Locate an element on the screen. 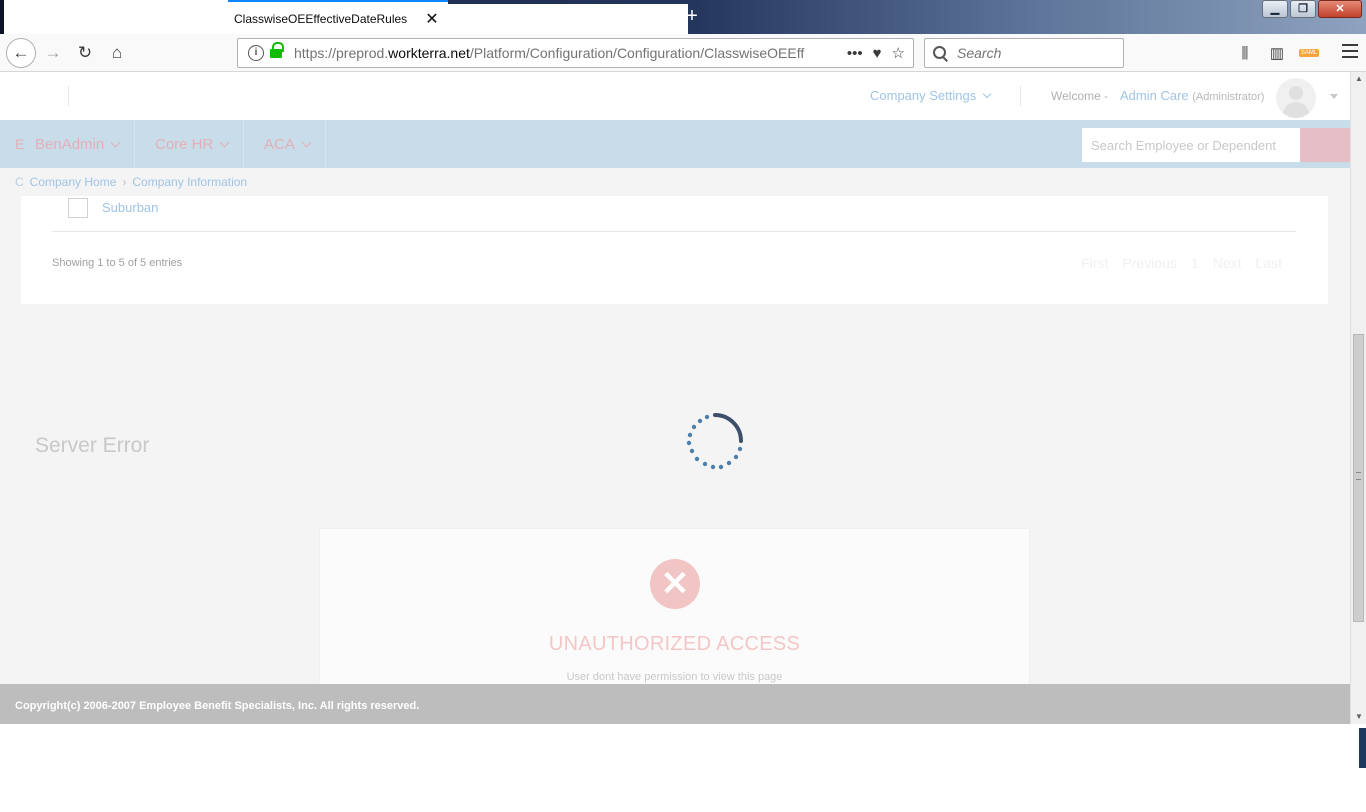  home-button: ⌂ is located at coordinates (117, 53).